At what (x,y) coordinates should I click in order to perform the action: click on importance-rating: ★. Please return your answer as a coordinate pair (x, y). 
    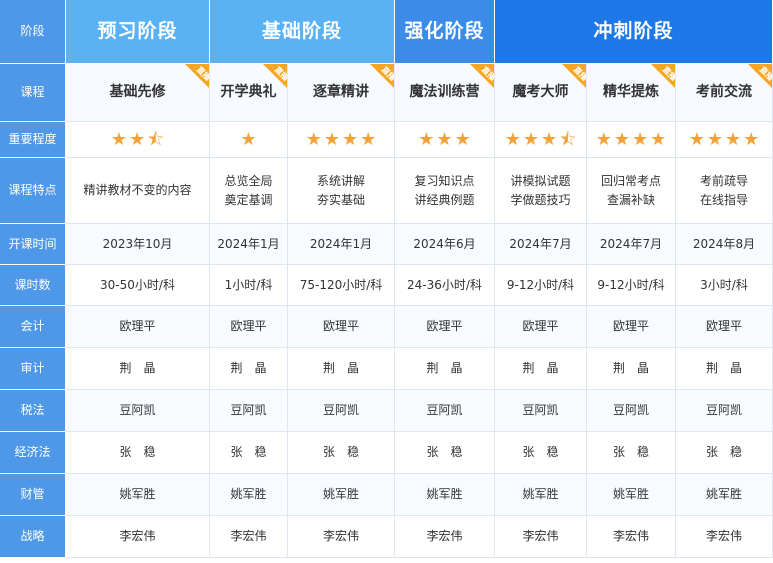
    Looking at the image, I should click on (249, 140).